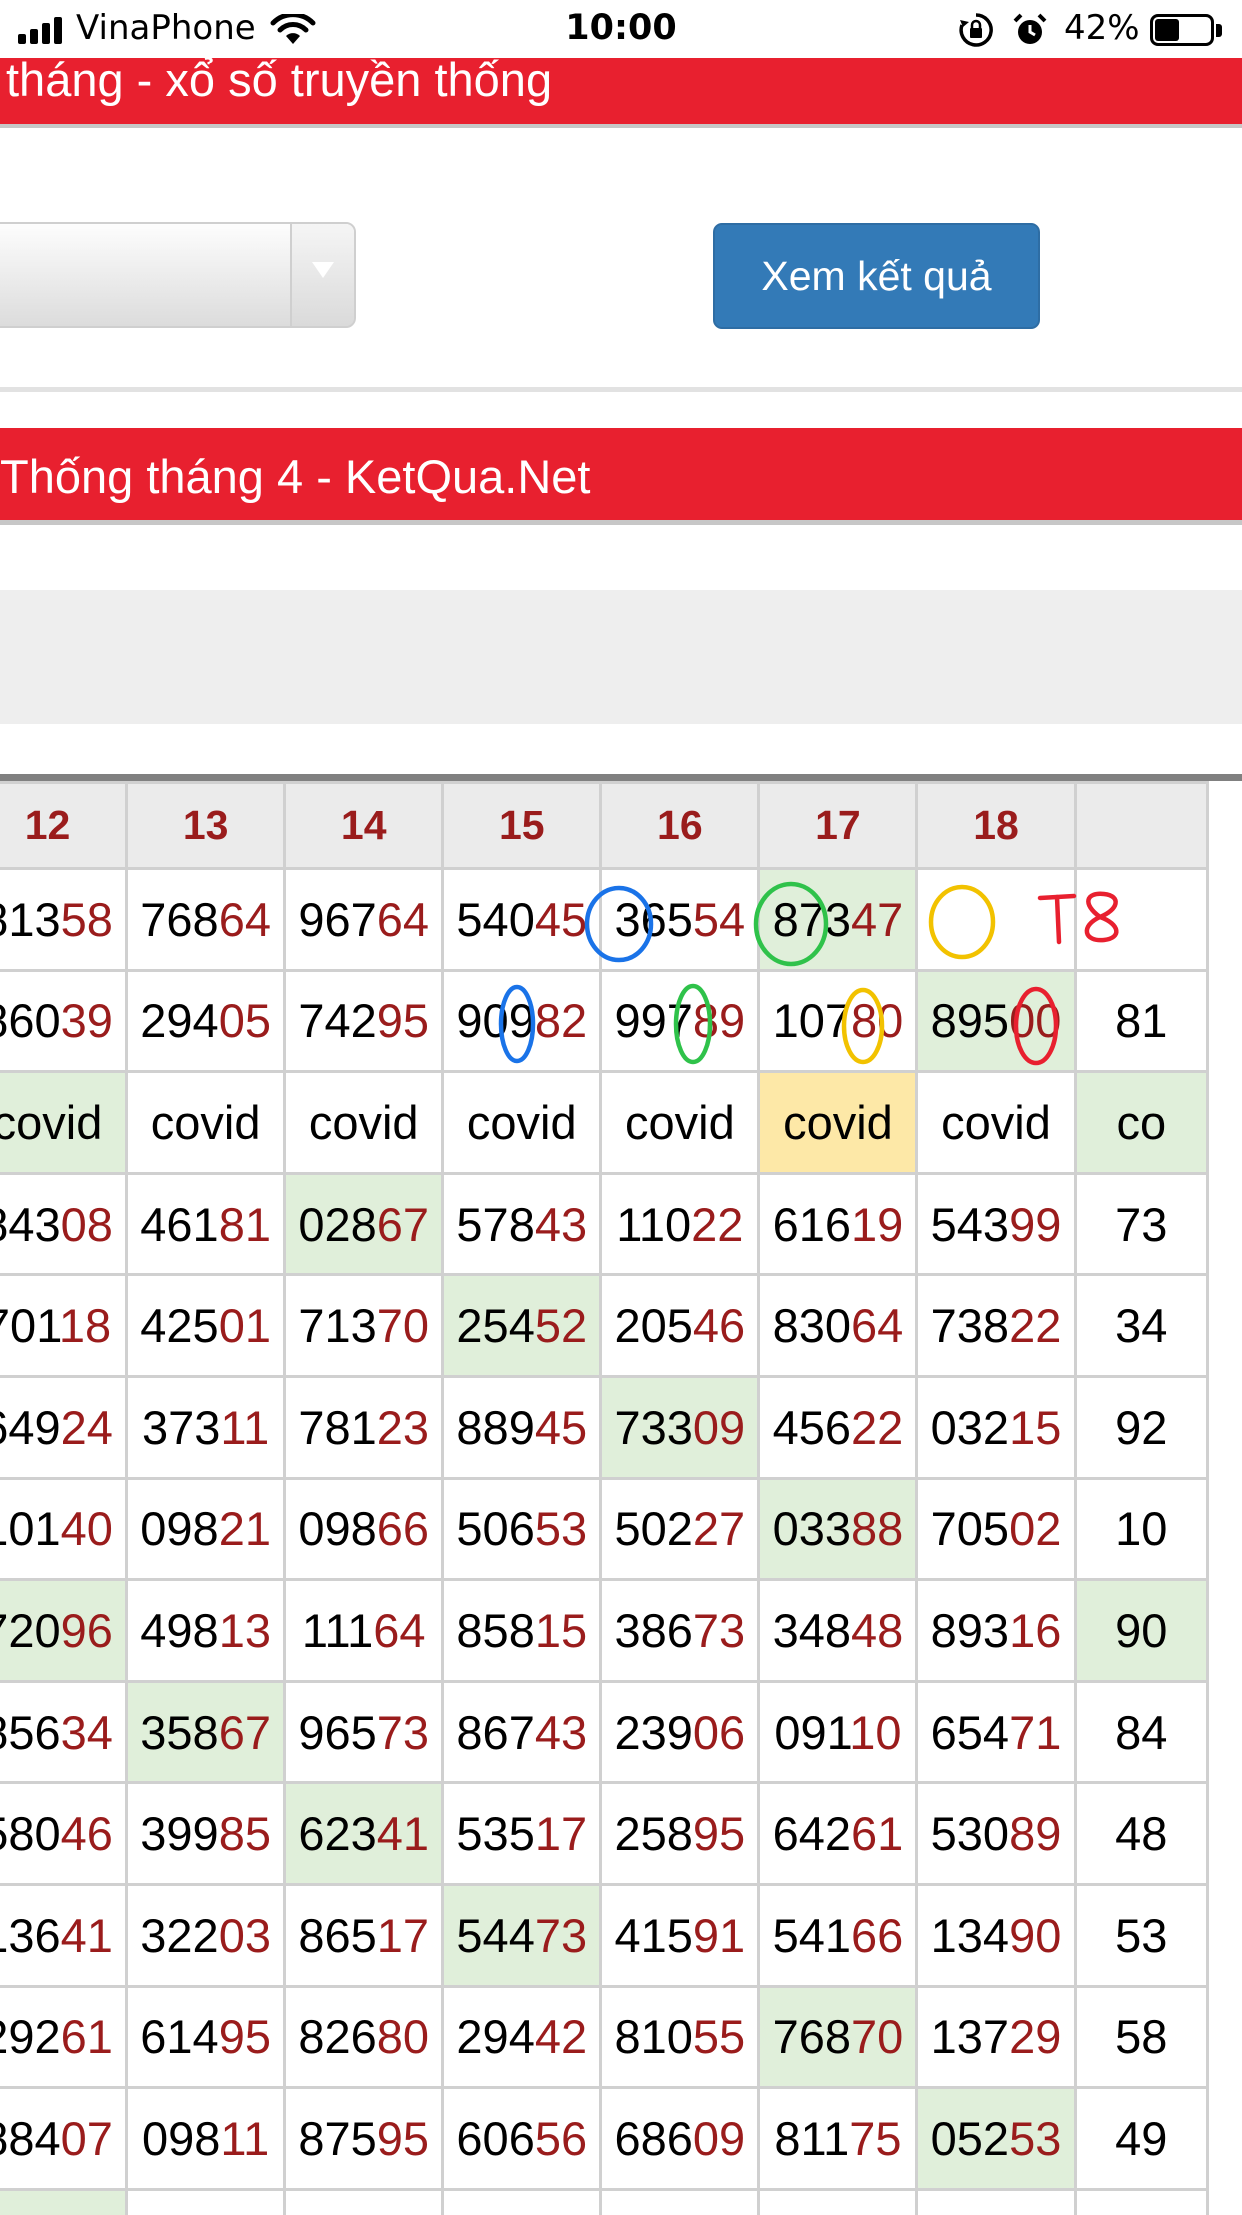 The height and width of the screenshot is (2215, 1242). Describe the element at coordinates (178, 275) in the screenshot. I see `province-select` at that location.